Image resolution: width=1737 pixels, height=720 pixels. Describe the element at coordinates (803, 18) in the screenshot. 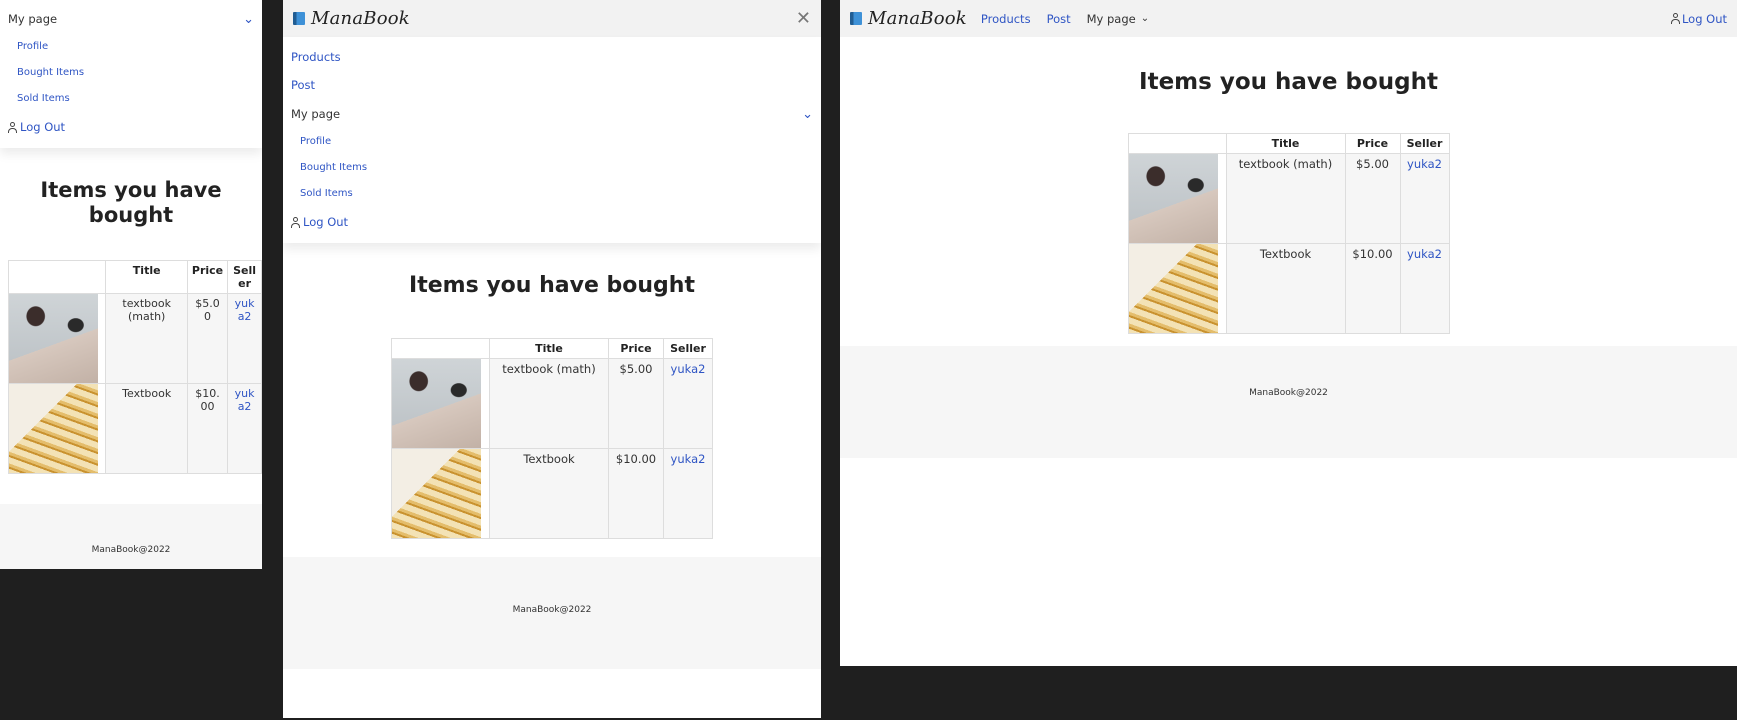

I see `close-icon: ✕` at that location.